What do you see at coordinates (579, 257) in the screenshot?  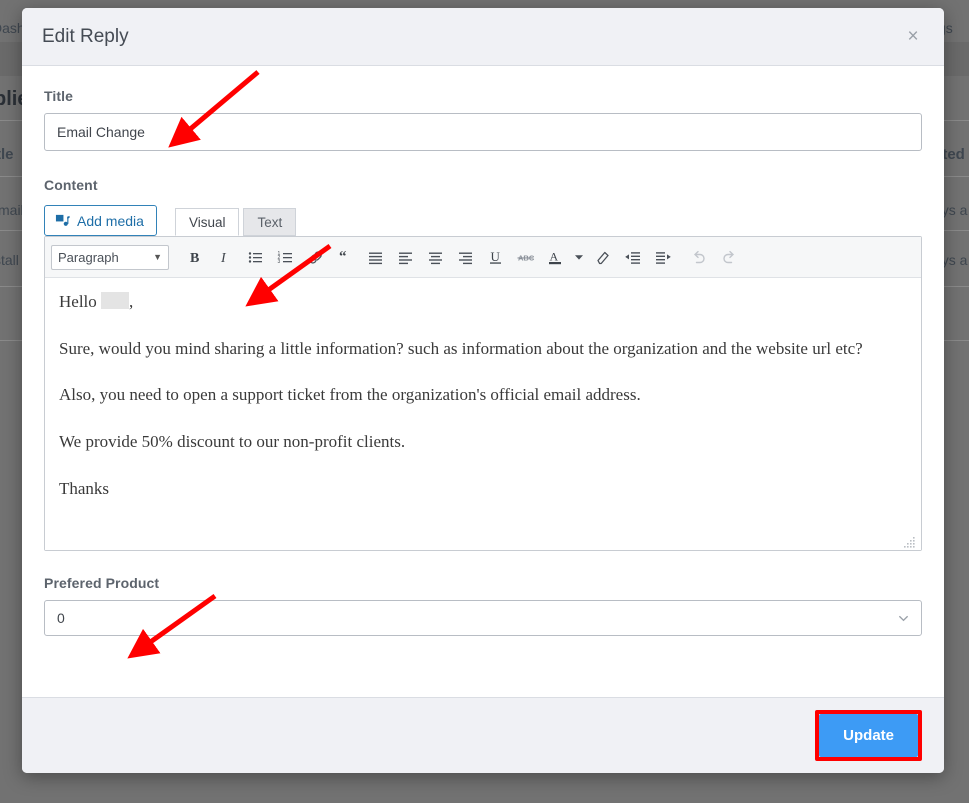 I see `text-color-caret-icon` at bounding box center [579, 257].